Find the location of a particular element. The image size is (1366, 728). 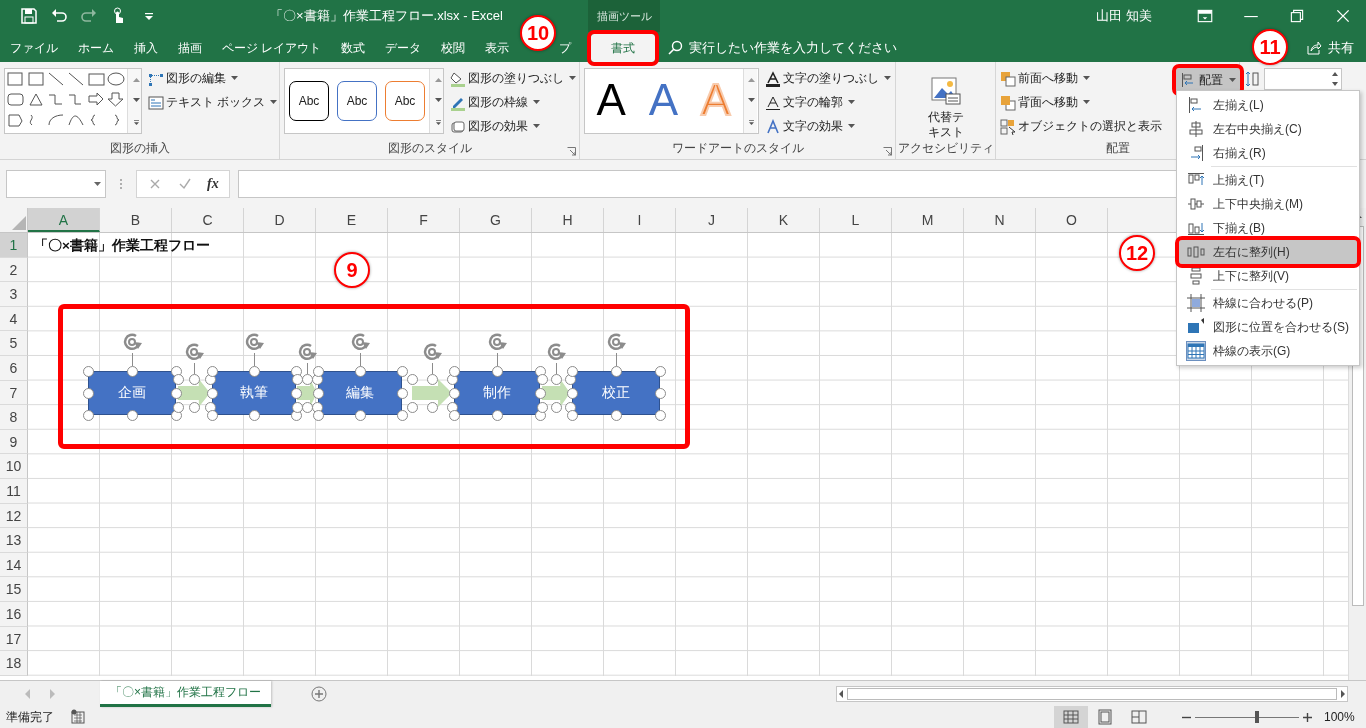

ribbon-command: 図形の枠線 is located at coordinates (513, 102).